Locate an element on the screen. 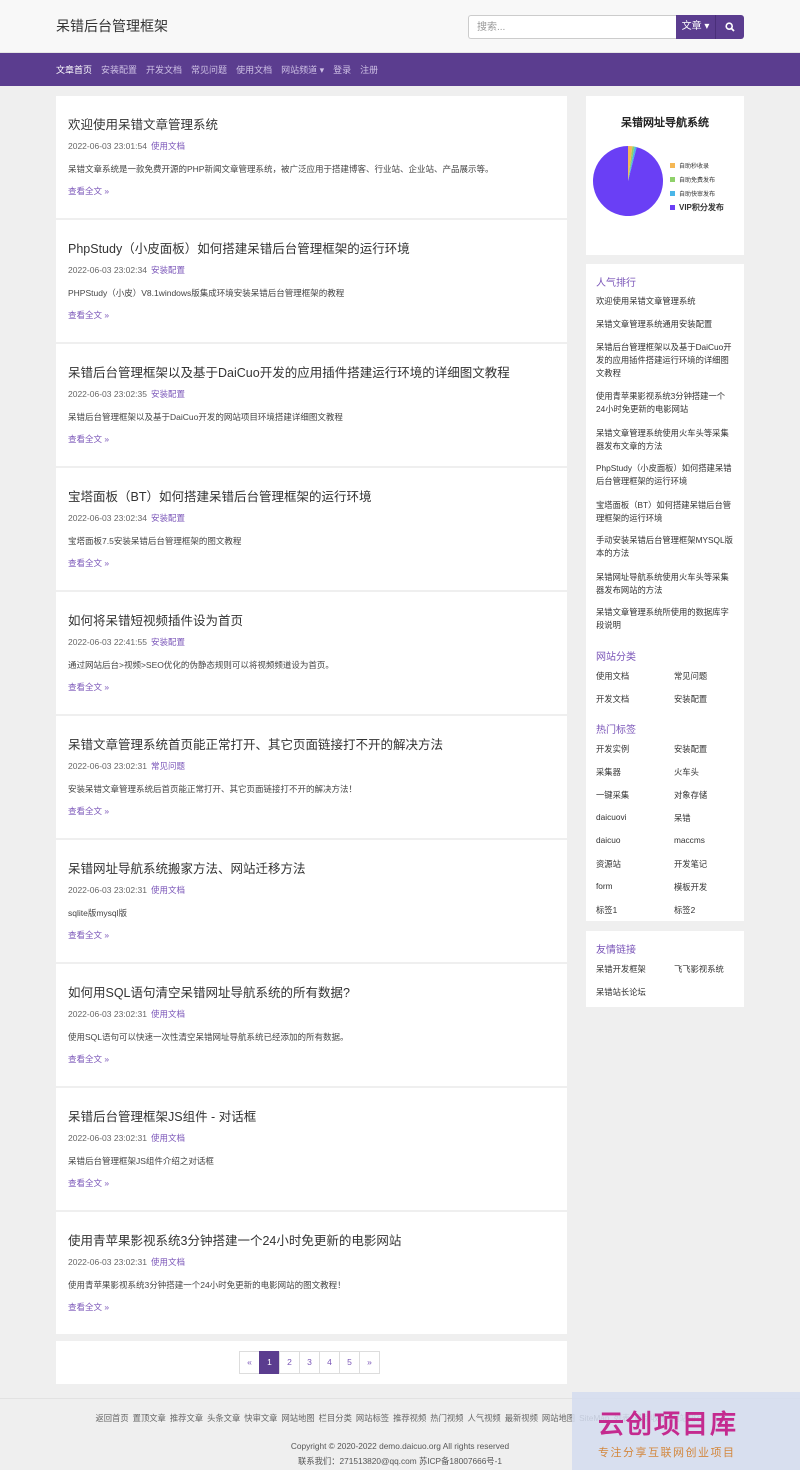 Image resolution: width=800 pixels, height=1470 pixels. tag-link: 一键采集 is located at coordinates (612, 795).